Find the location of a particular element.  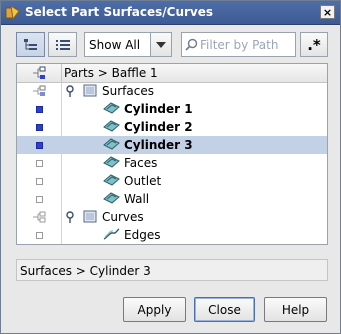

tree-row-curves: Curves is located at coordinates (172, 217).